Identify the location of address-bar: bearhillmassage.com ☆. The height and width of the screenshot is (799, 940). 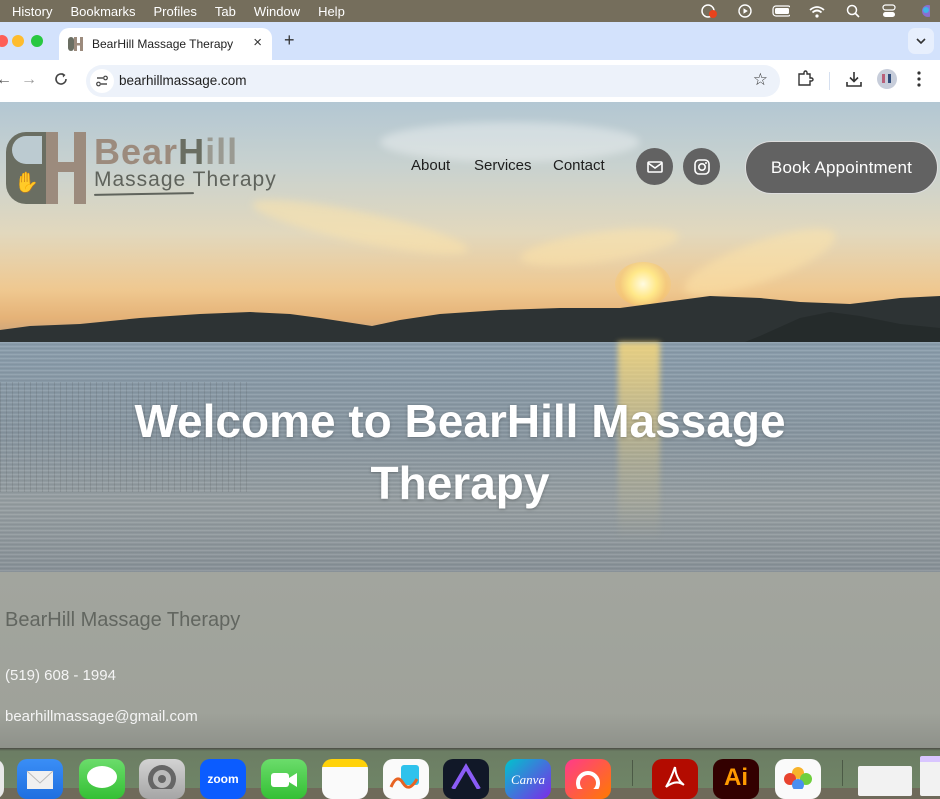
(433, 81).